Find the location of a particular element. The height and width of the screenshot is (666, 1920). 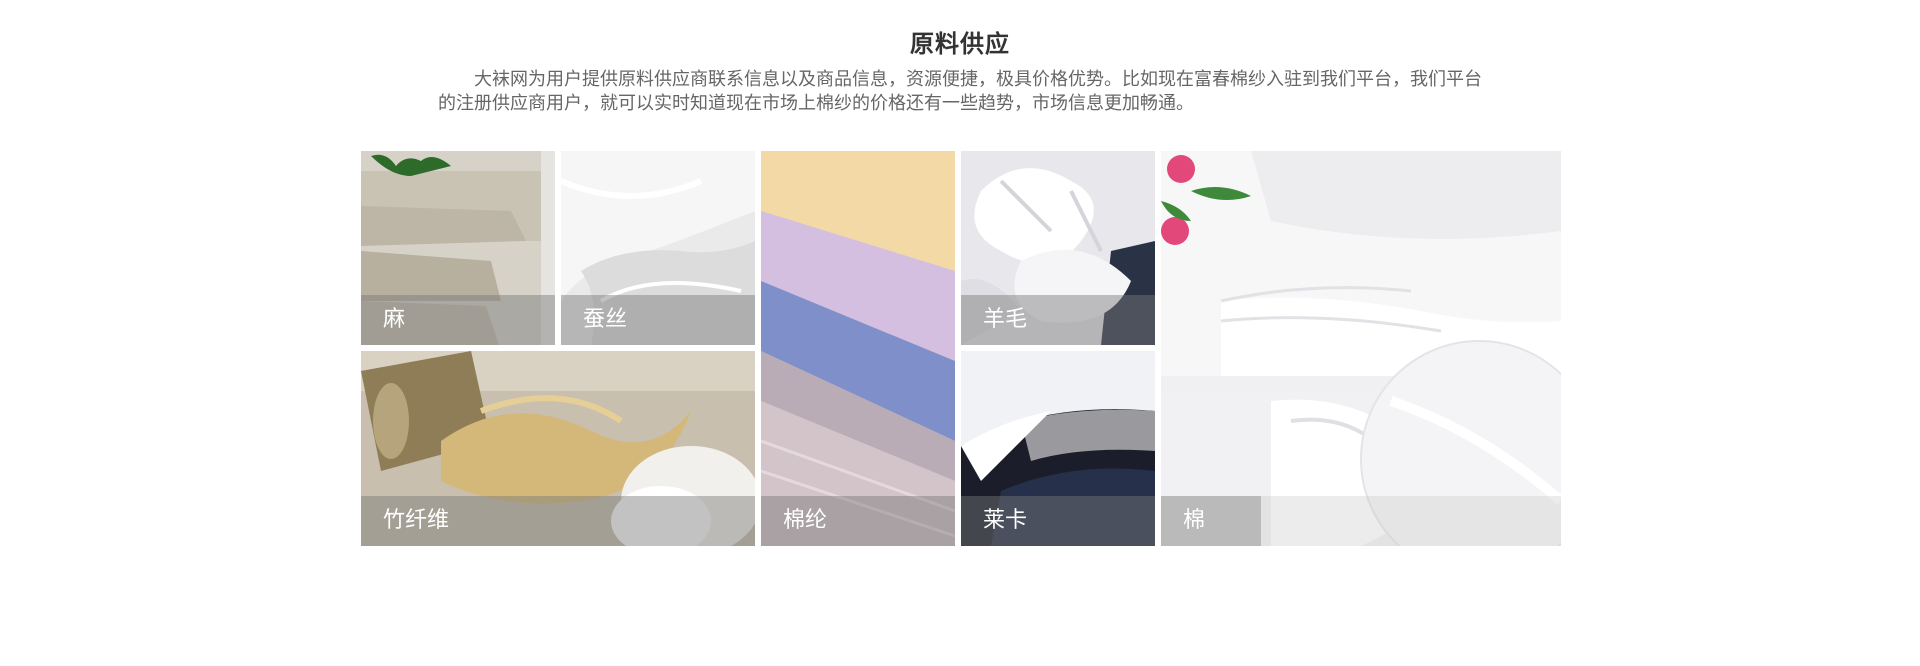

tile-caption: 竹纤维 is located at coordinates (558, 521).